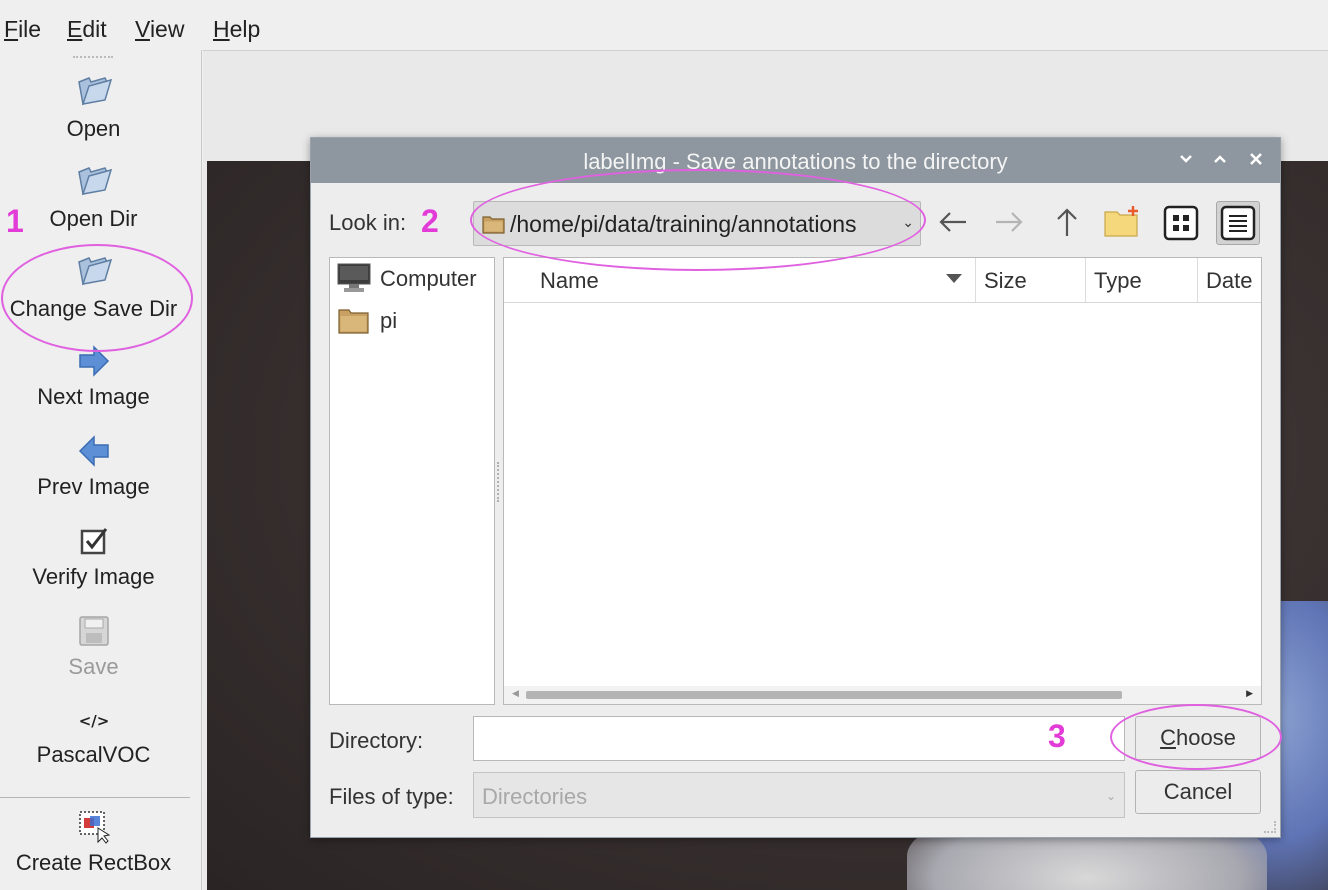  What do you see at coordinates (142, 29) in the screenshot?
I see `menu-view-mnemonic: V` at bounding box center [142, 29].